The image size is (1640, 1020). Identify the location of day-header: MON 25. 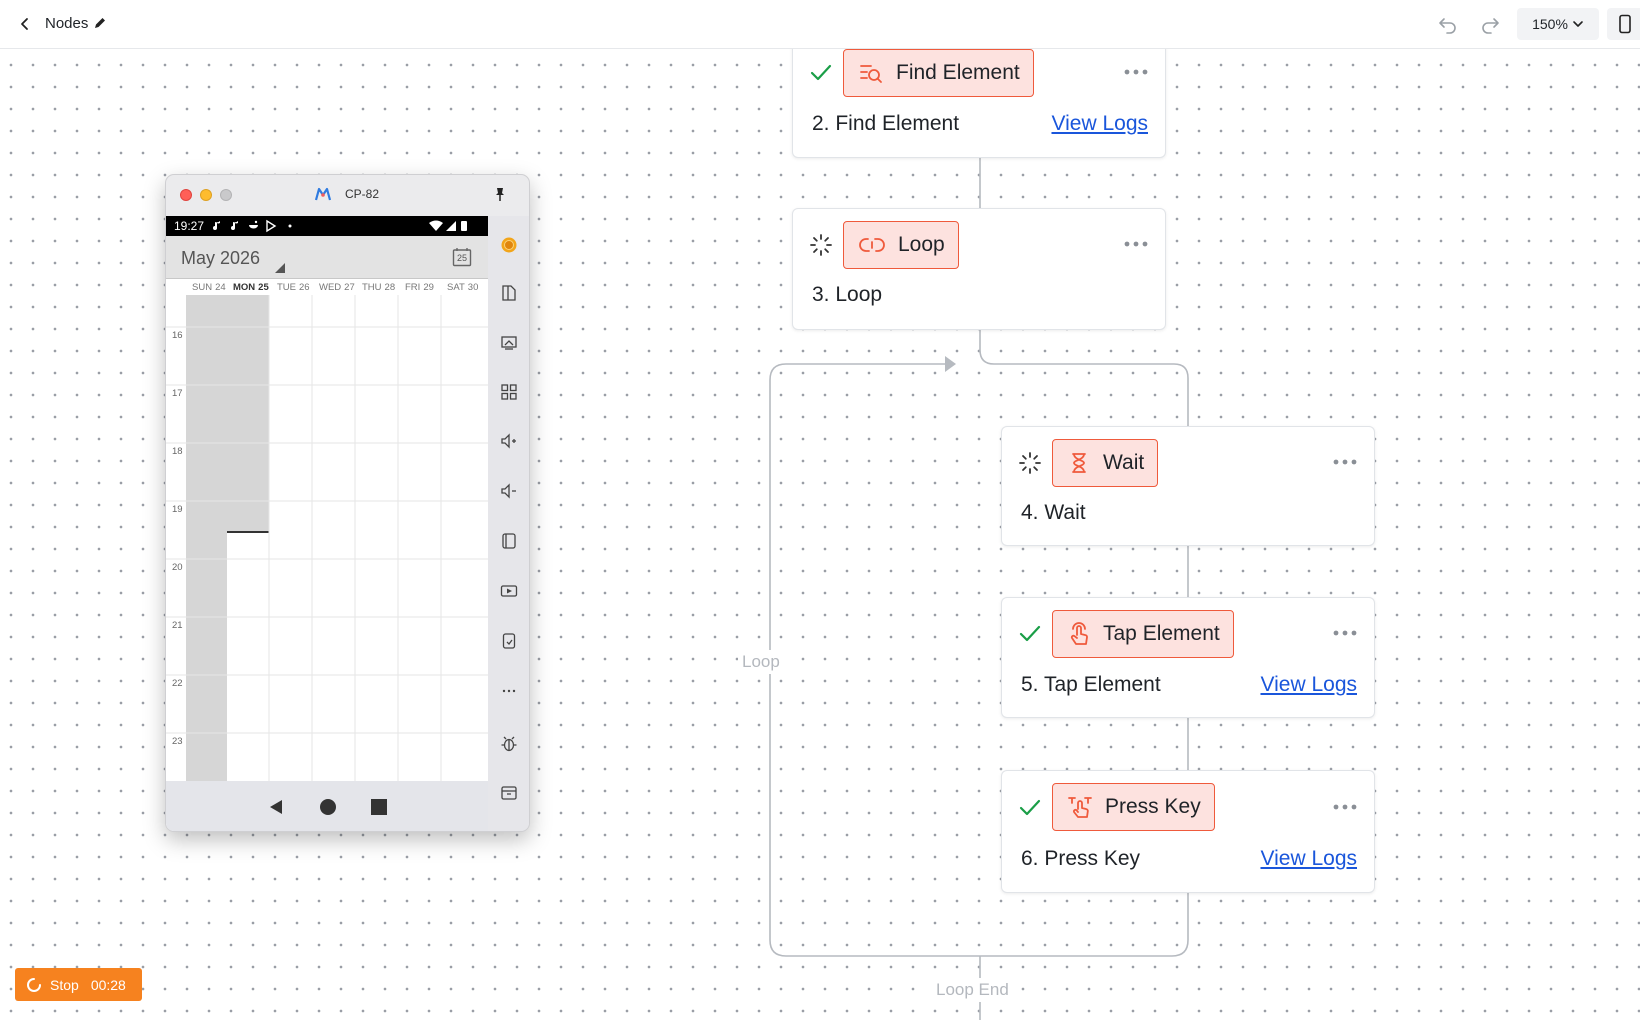
(251, 287).